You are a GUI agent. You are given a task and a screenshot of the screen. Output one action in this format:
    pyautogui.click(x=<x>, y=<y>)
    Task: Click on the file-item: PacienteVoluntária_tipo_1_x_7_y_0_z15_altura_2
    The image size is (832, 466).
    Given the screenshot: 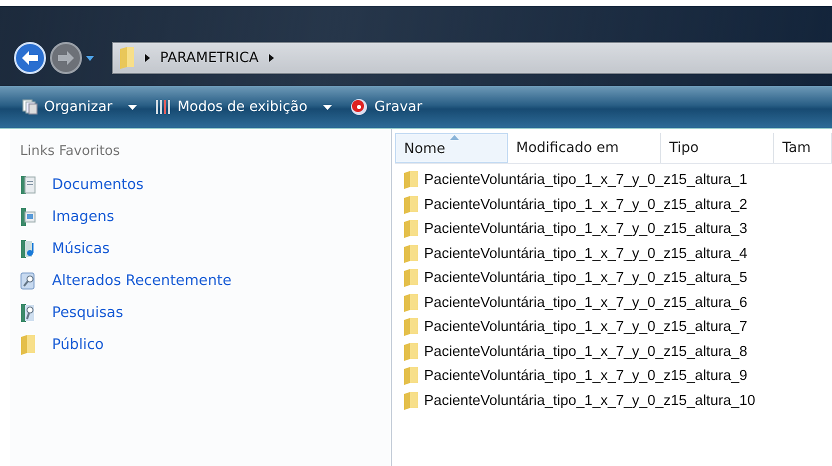 What is the action you would take?
    pyautogui.click(x=617, y=204)
    